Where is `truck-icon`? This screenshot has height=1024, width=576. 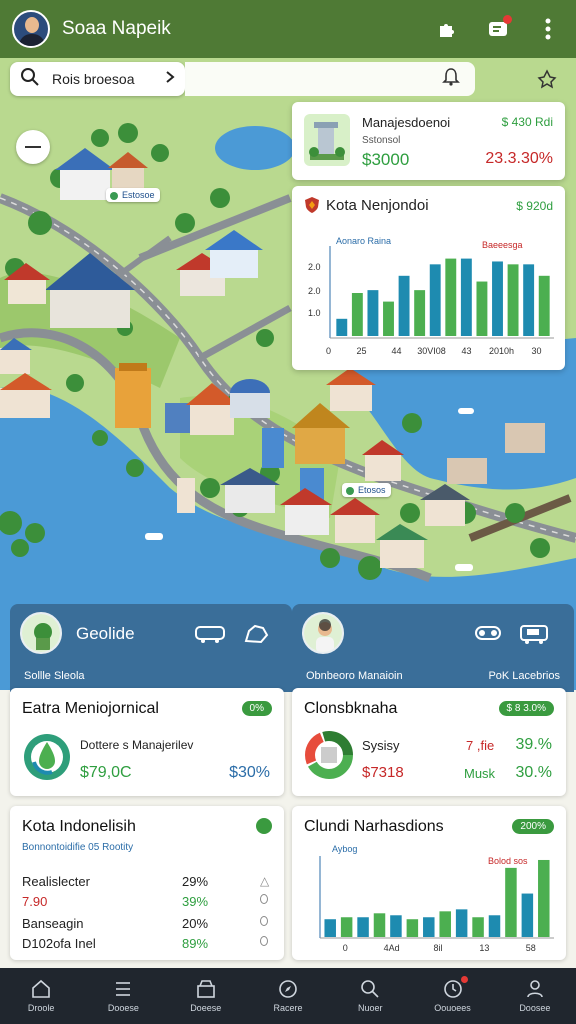 truck-icon is located at coordinates (534, 634).